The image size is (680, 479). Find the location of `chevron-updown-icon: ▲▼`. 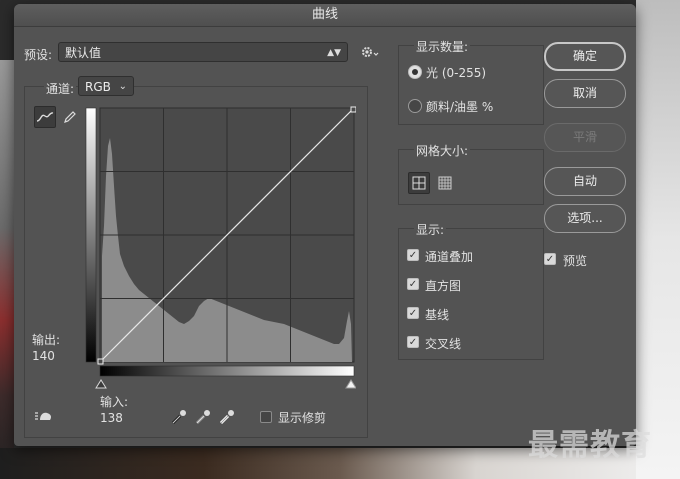

chevron-updown-icon: ▲▼ is located at coordinates (334, 53).